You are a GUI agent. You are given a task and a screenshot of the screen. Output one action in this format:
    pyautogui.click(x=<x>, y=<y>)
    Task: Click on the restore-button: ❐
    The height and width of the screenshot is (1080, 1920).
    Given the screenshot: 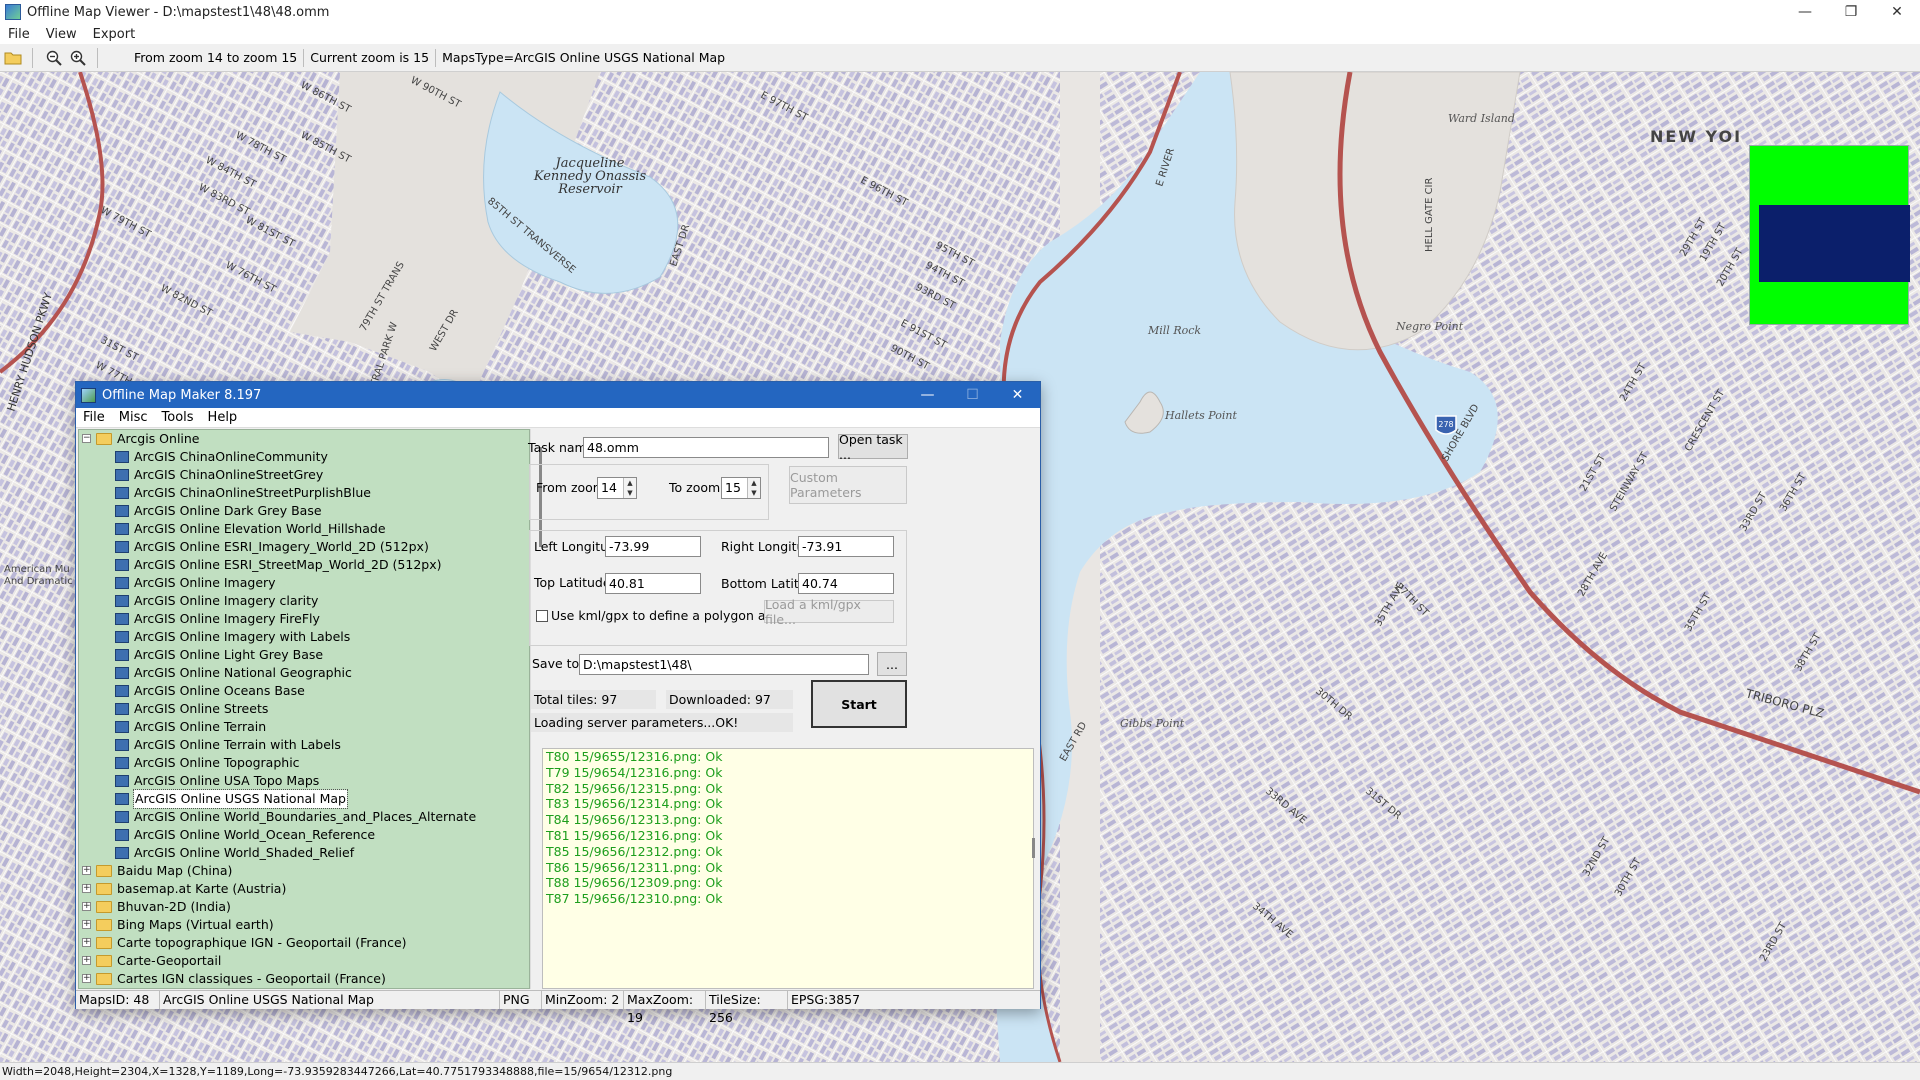 What is the action you would take?
    pyautogui.click(x=1851, y=12)
    